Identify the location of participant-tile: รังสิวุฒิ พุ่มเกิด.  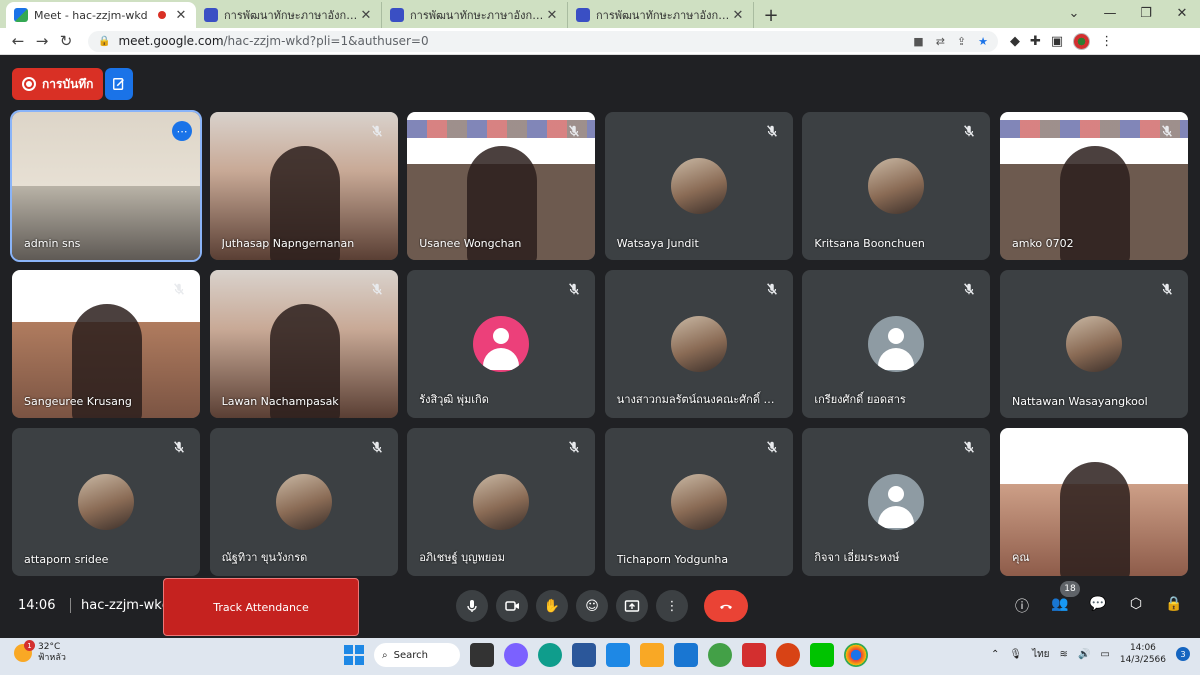
(501, 344).